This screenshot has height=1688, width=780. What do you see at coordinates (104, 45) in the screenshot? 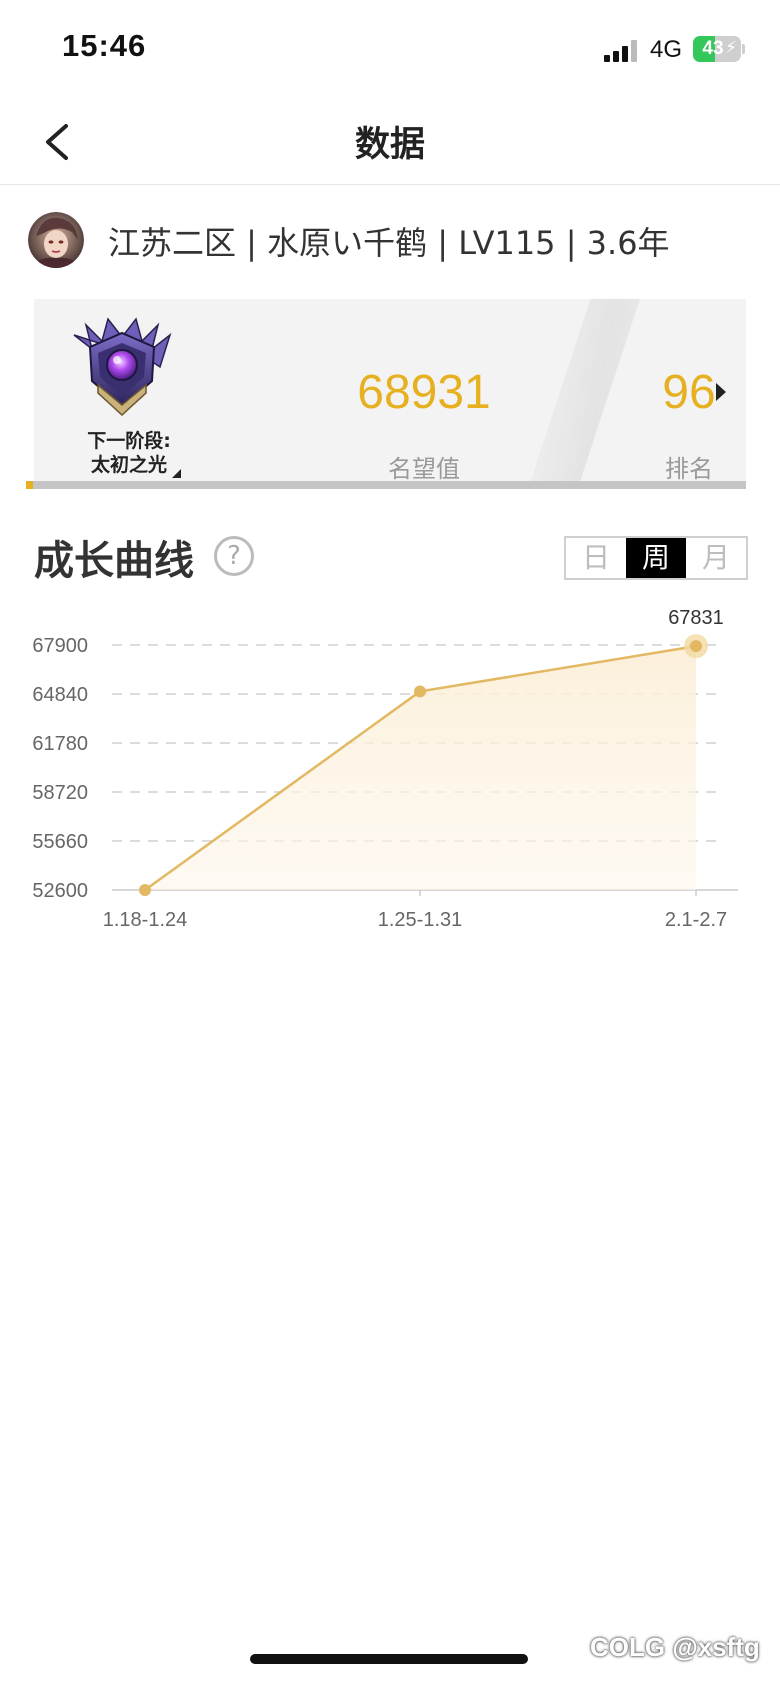
I see `status-time: 15:46` at bounding box center [104, 45].